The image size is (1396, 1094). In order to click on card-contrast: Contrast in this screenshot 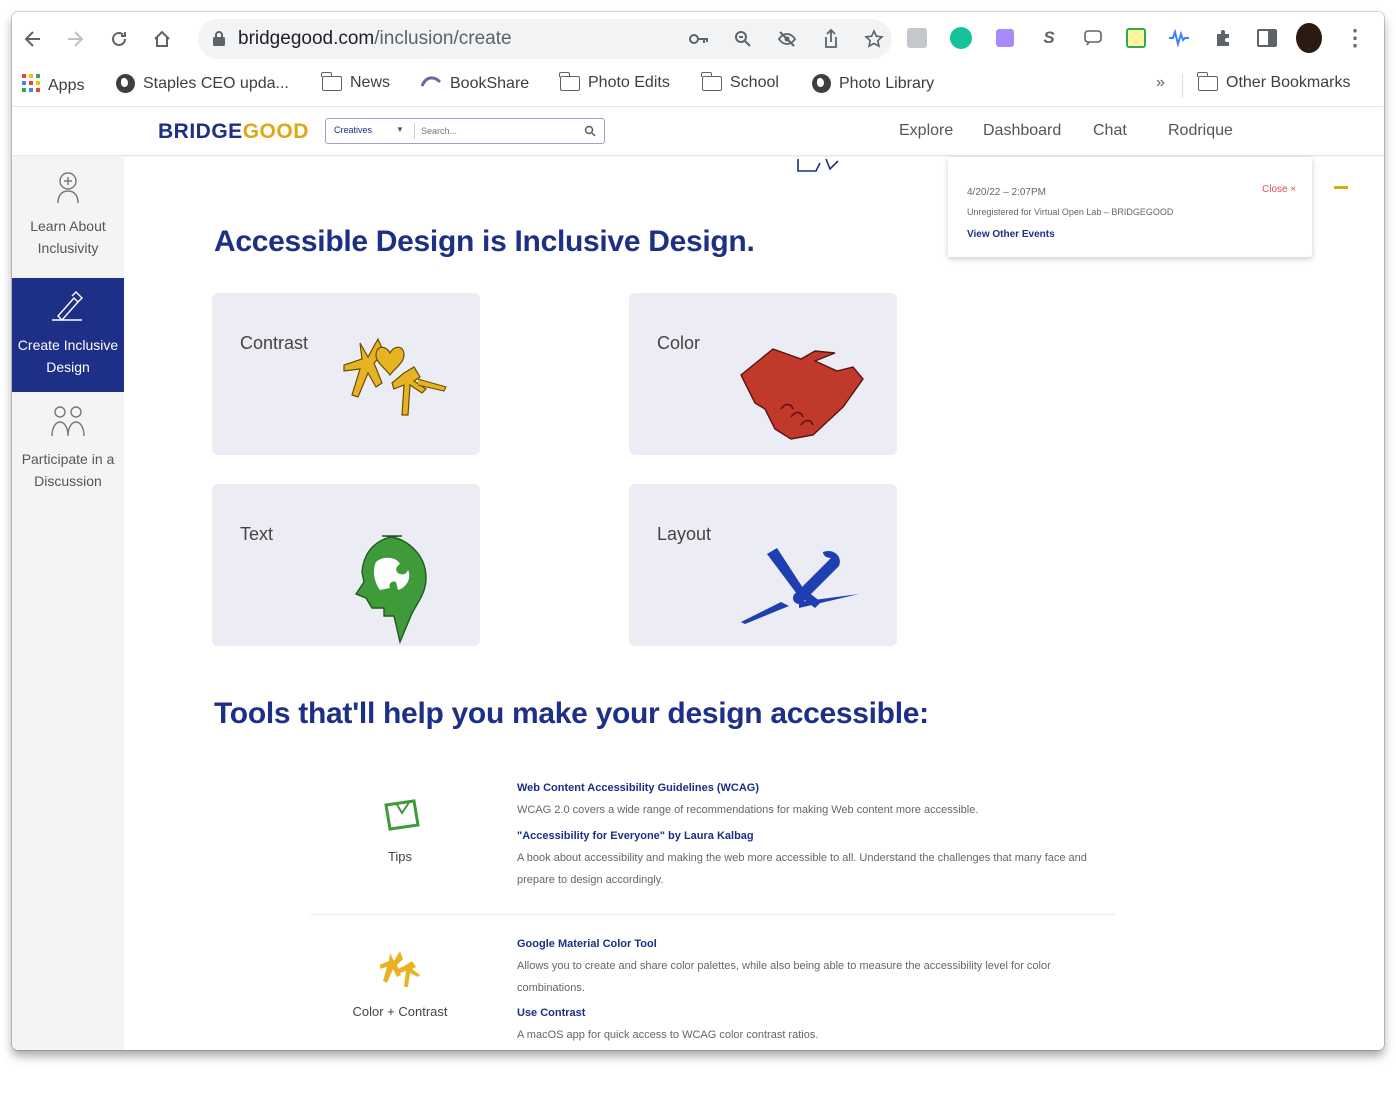, I will do `click(346, 374)`.